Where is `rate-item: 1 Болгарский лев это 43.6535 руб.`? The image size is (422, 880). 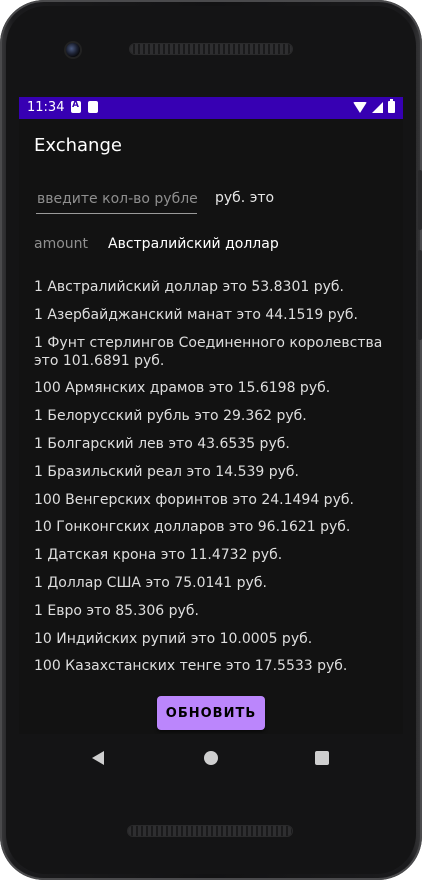 rate-item: 1 Болгарский лев это 43.6535 руб. is located at coordinates (162, 443).